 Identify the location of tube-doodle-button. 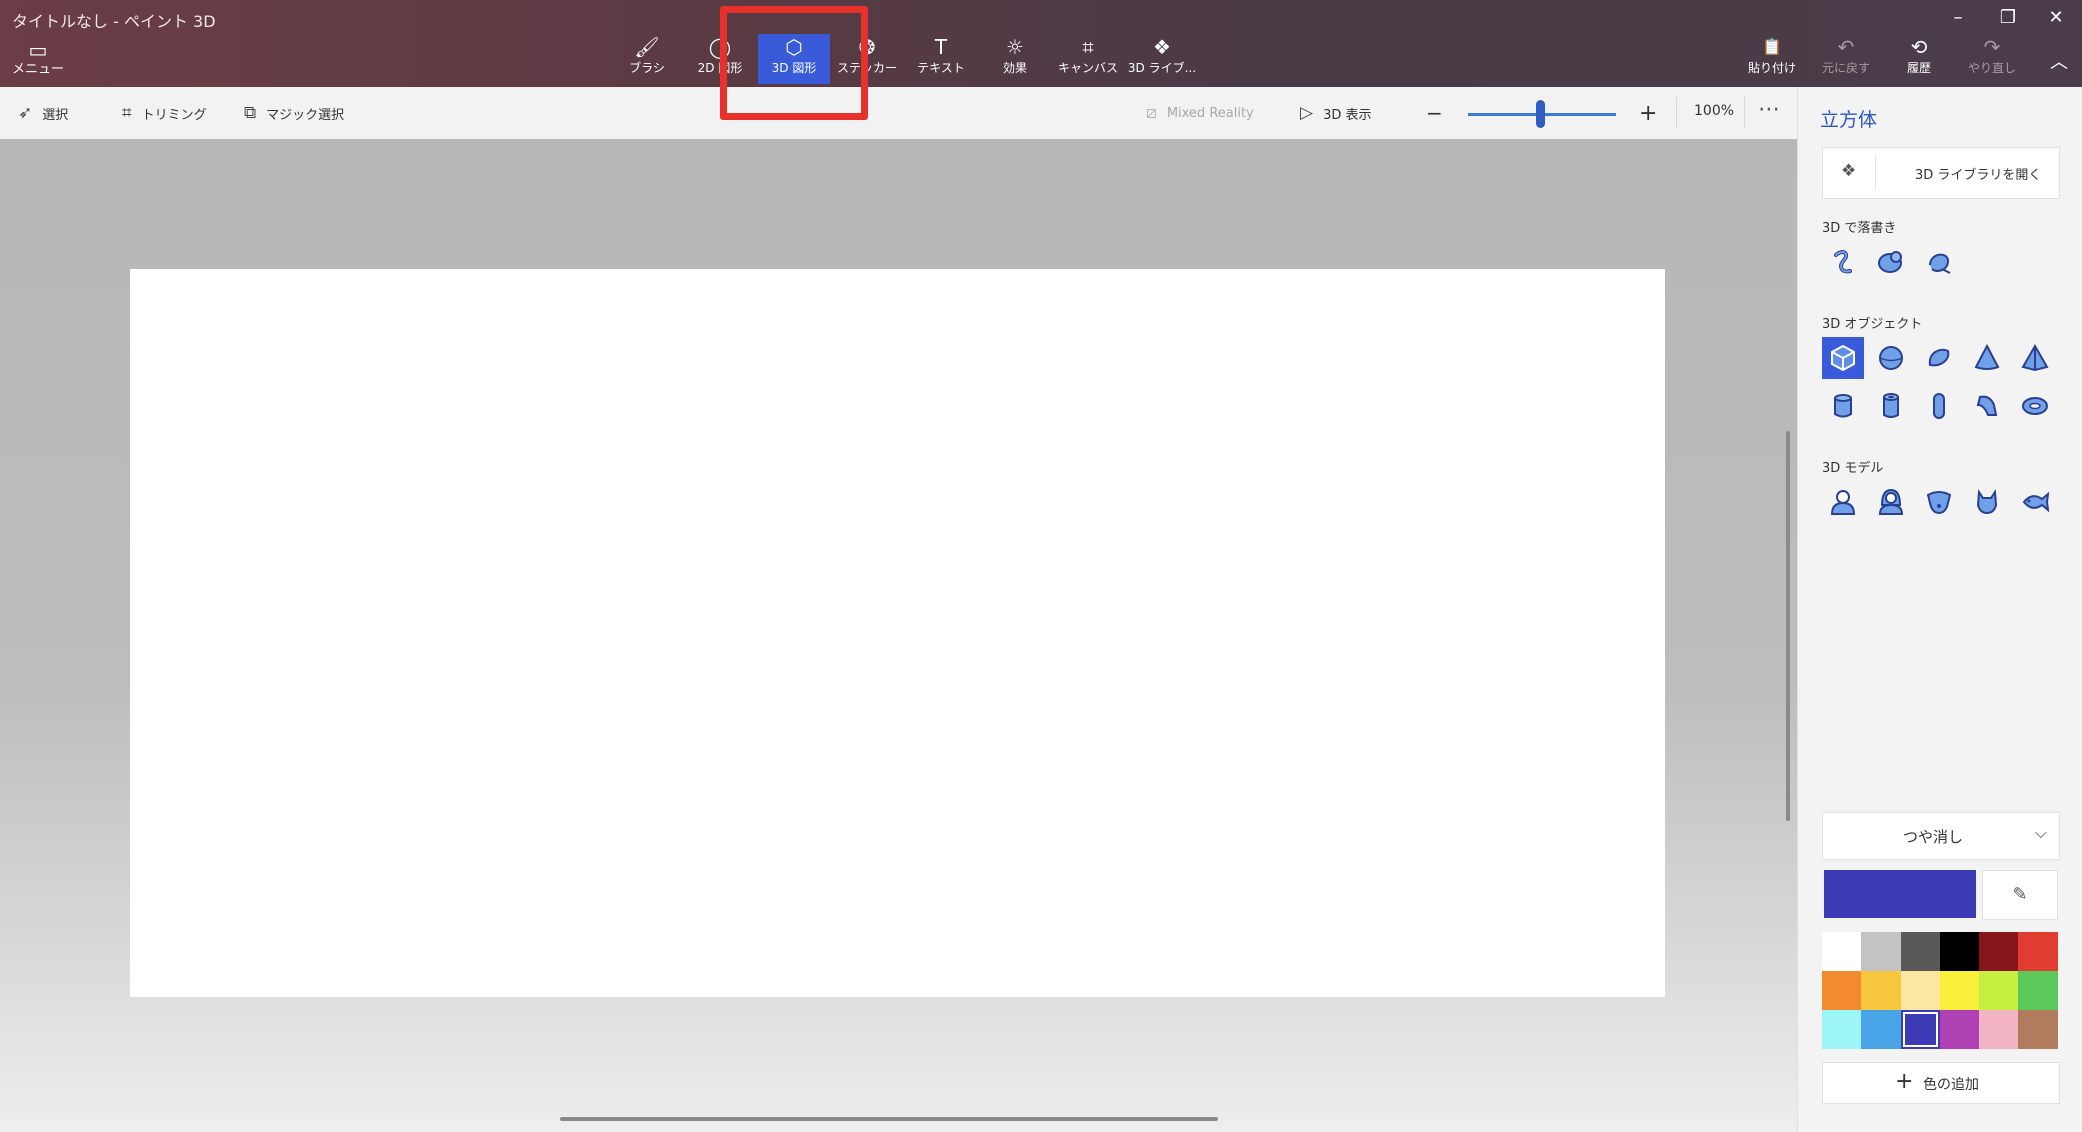
(1939, 262).